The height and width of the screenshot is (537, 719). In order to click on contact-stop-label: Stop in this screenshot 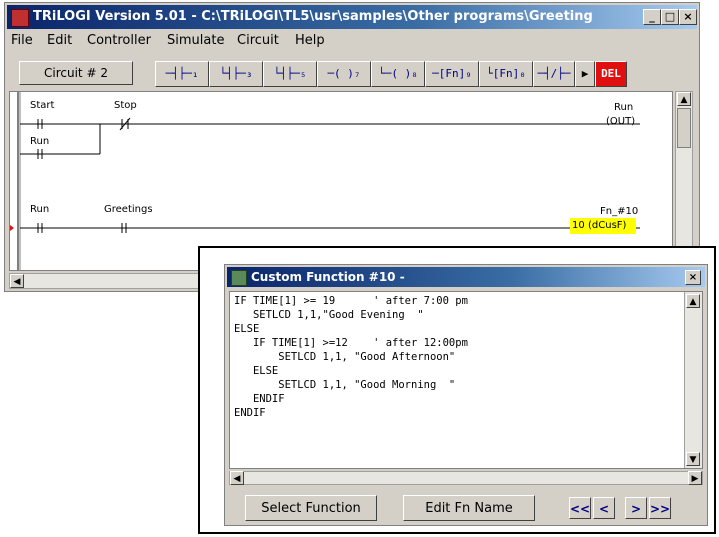, I will do `click(125, 105)`.